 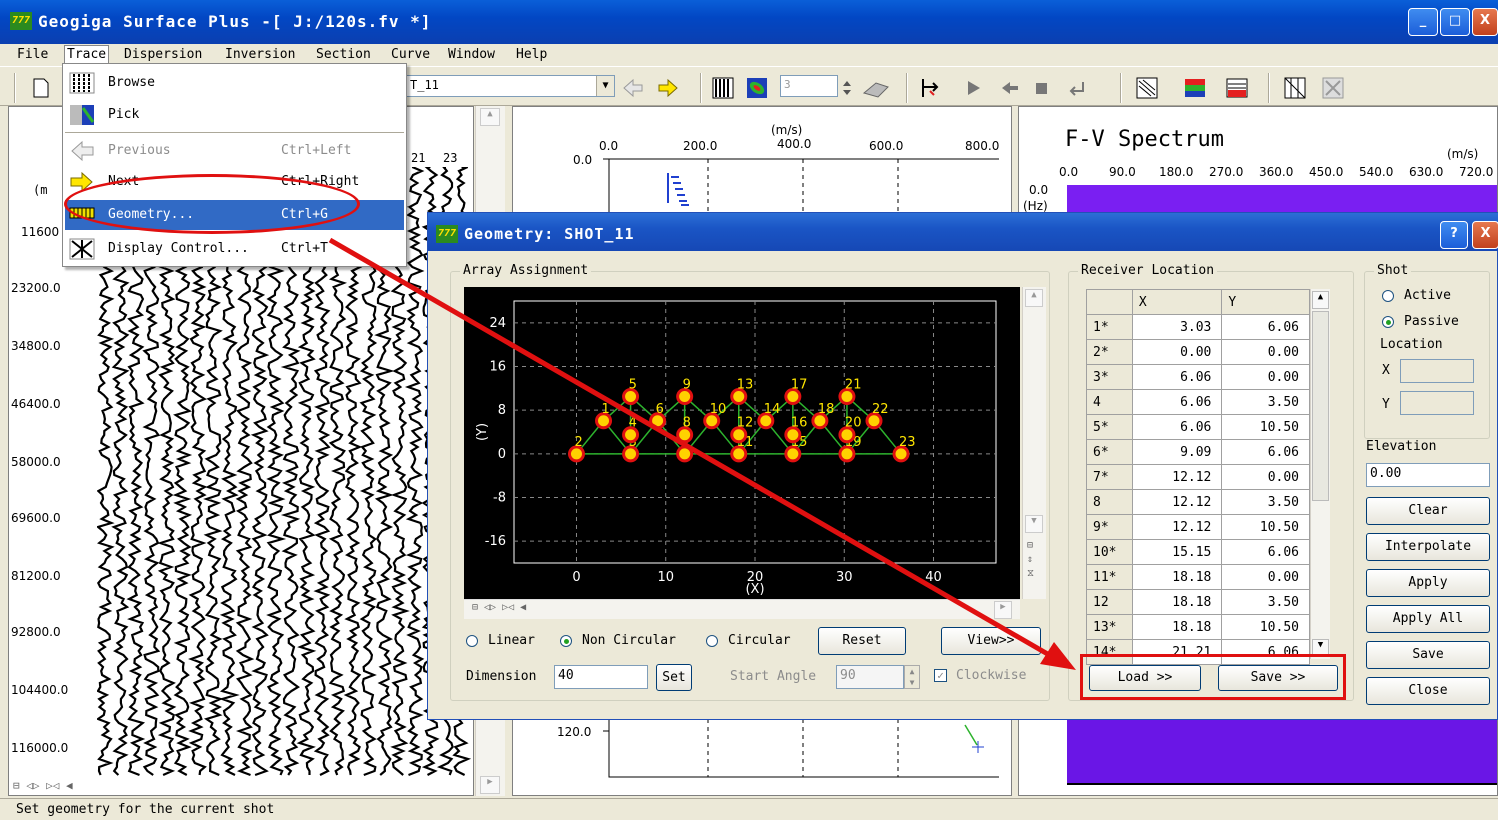 I want to click on receiver-row: 12 18.18 3.50, so click(x=1198, y=602).